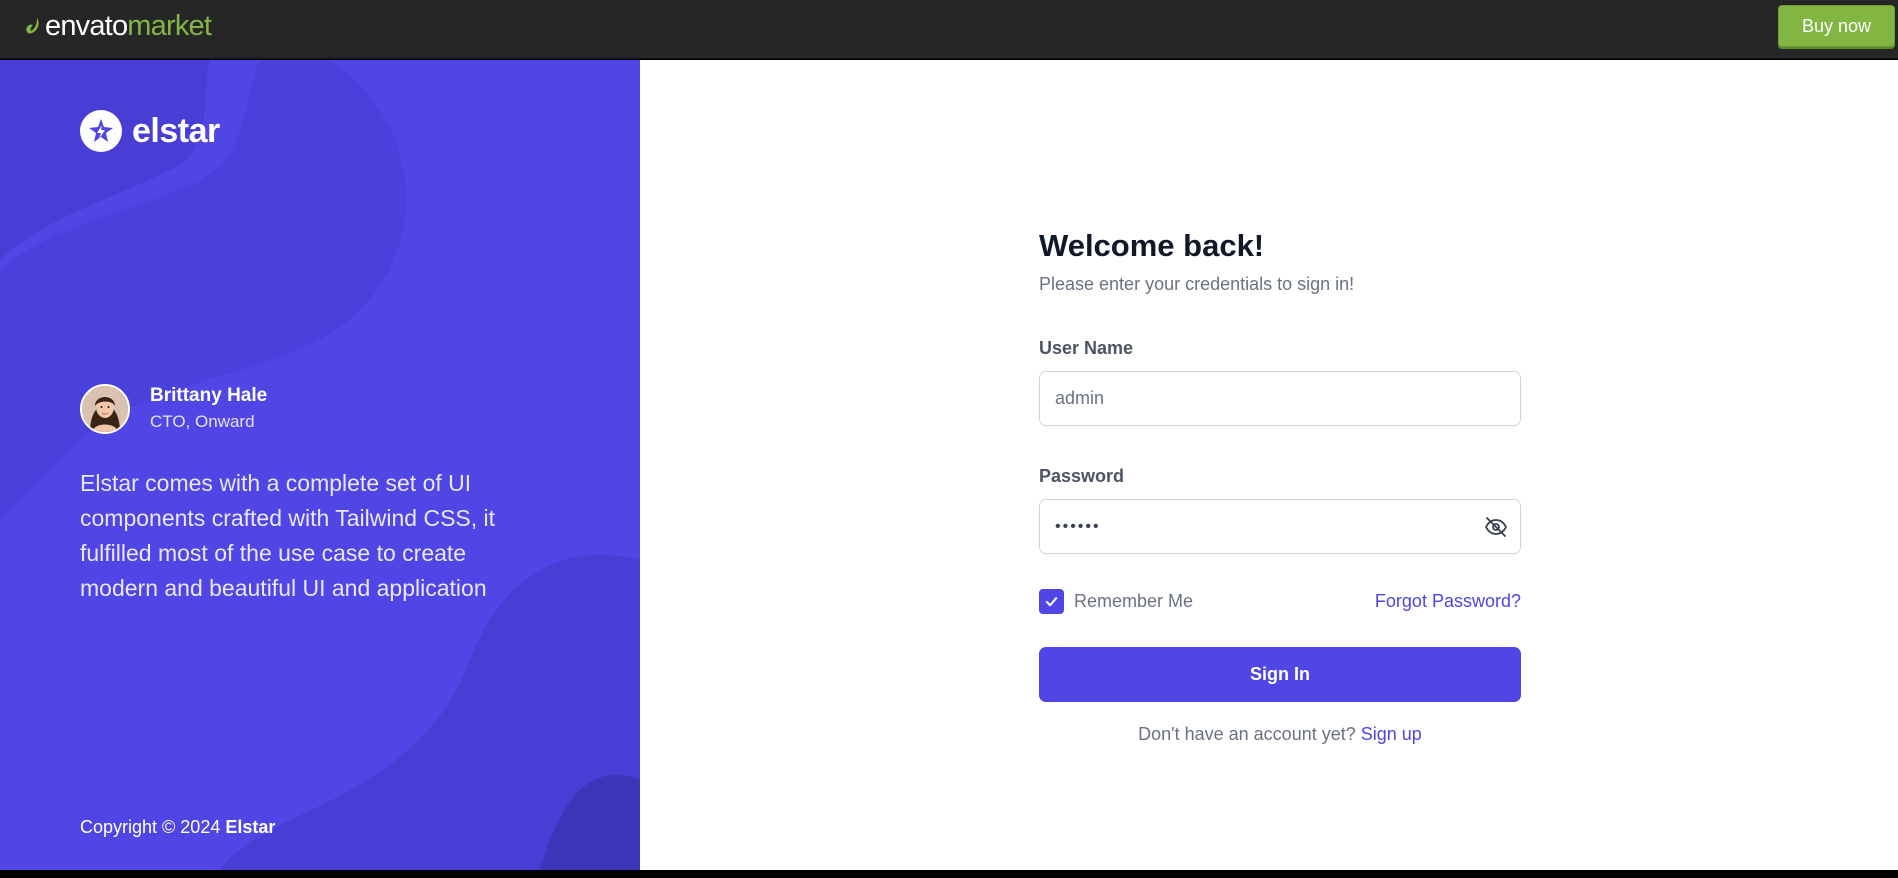 The image size is (1898, 878). I want to click on username-input: admin, so click(1280, 398).